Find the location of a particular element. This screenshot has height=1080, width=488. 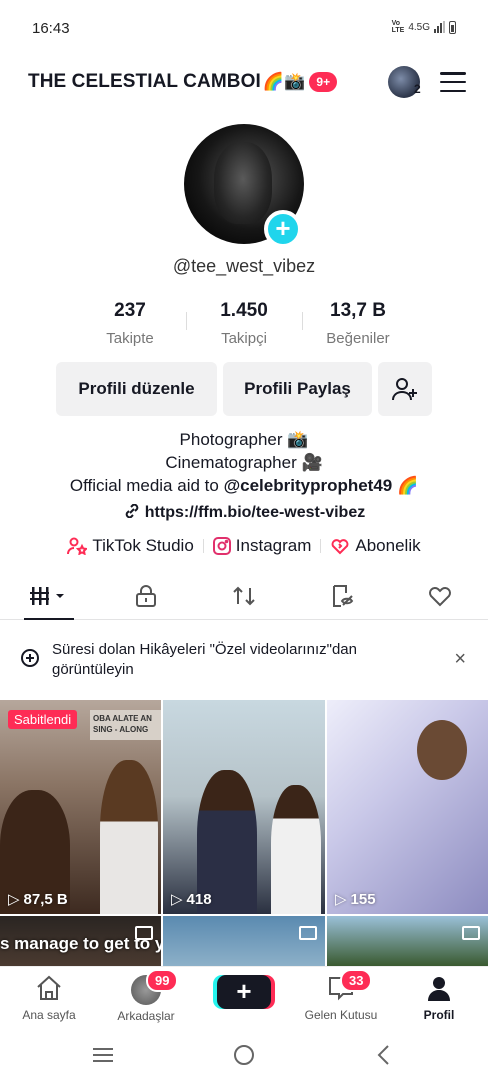

profile-title: THE CELESTIAL CAMBOI 🌈📸 9+ is located at coordinates (183, 82).